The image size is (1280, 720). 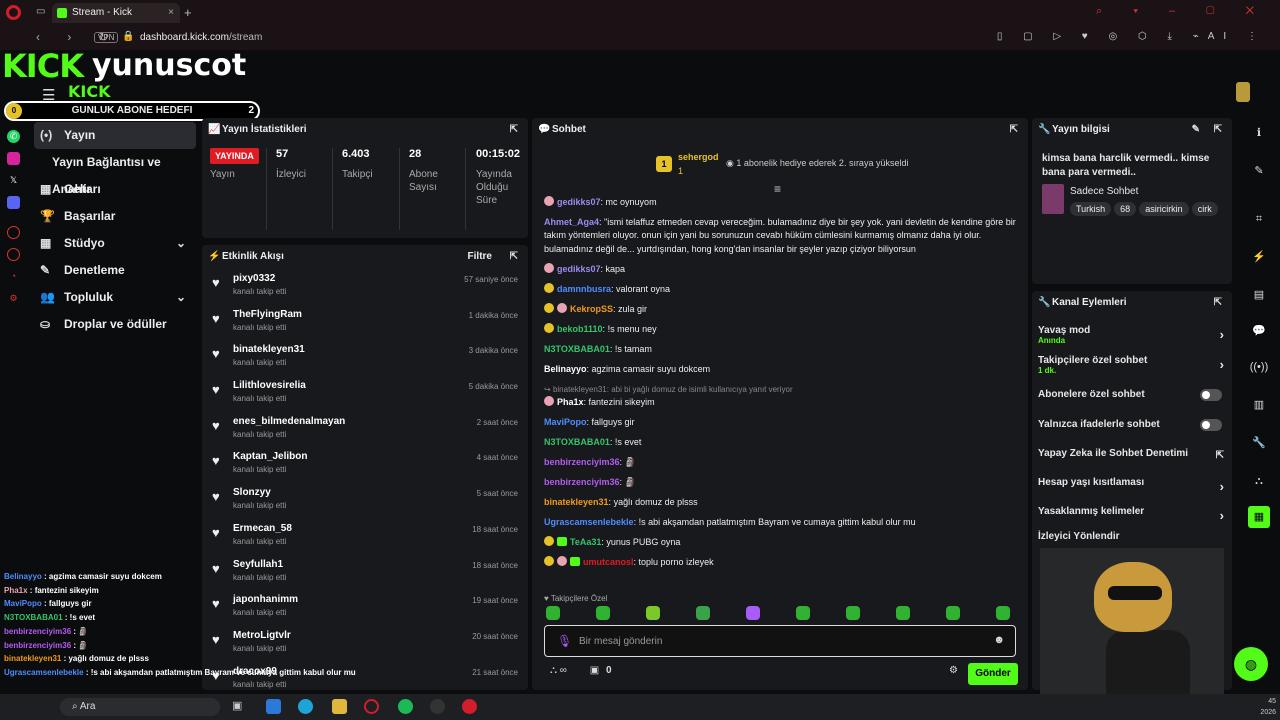 I want to click on sidebar-item-droplar: ⛀ Droplar ve ödüller, so click(x=115, y=324).